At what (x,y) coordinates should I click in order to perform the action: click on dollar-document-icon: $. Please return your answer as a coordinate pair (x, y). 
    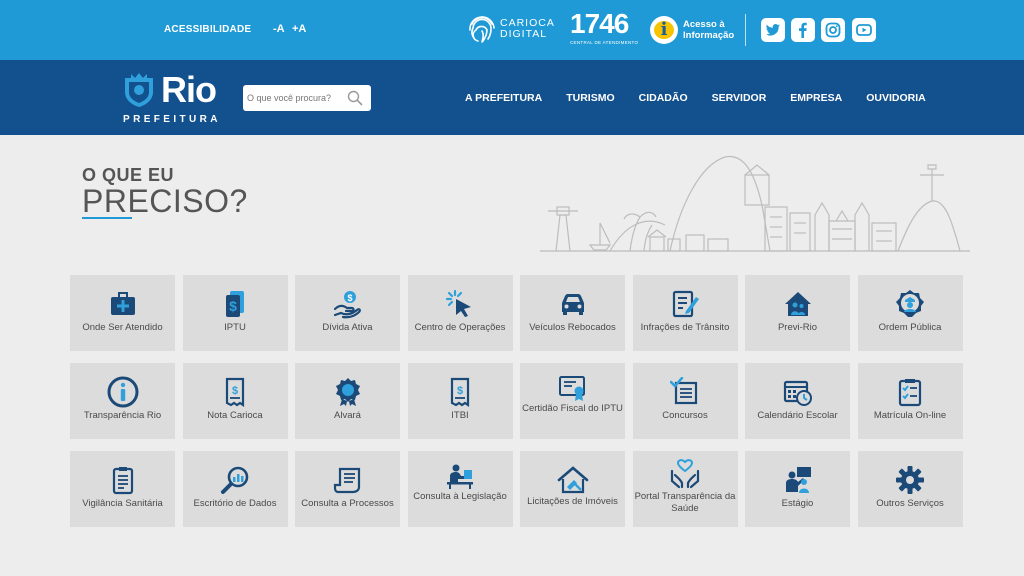
    Looking at the image, I should click on (235, 304).